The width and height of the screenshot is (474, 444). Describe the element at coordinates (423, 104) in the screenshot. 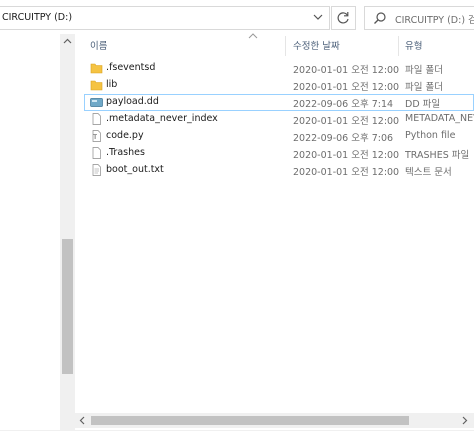

I see `file-type: DD 파일` at that location.